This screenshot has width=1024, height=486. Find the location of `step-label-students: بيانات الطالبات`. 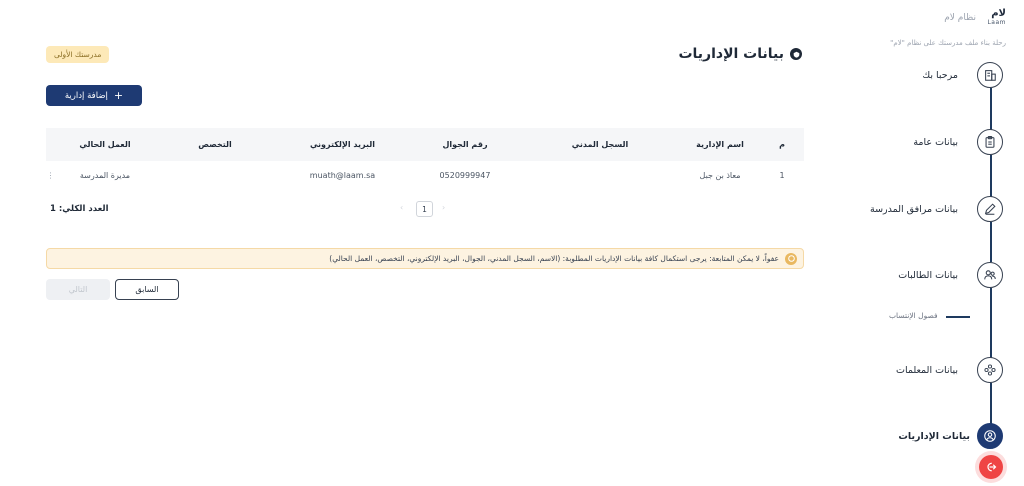

step-label-students: بيانات الطالبات is located at coordinates (928, 275).